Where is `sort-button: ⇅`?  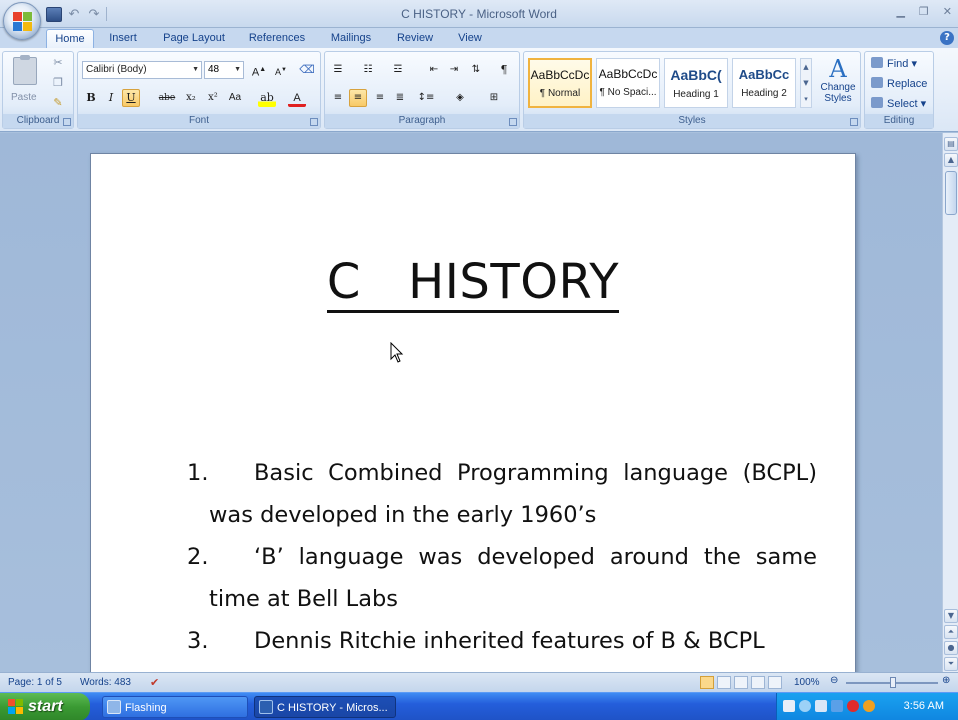
sort-button: ⇅ is located at coordinates (476, 70).